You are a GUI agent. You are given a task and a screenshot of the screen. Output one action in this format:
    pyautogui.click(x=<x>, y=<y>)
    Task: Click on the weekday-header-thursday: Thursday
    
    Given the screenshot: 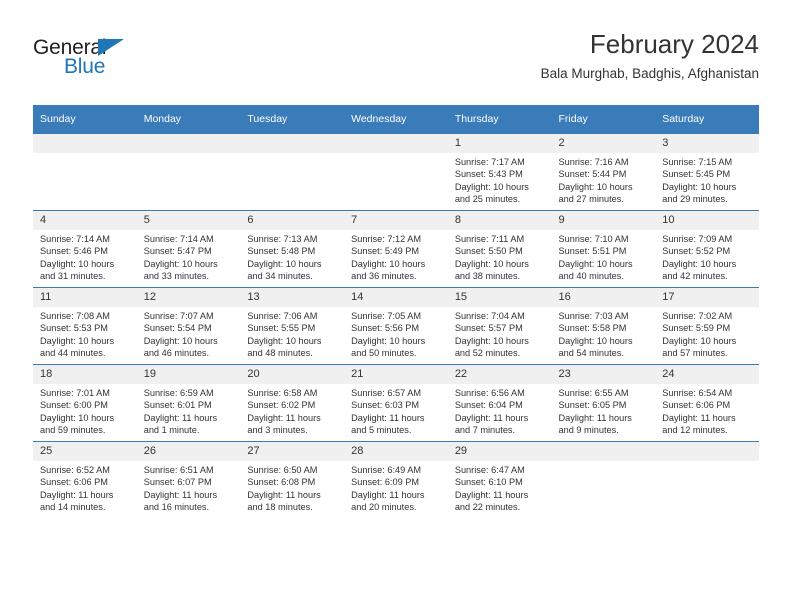 What is the action you would take?
    pyautogui.click(x=499, y=119)
    